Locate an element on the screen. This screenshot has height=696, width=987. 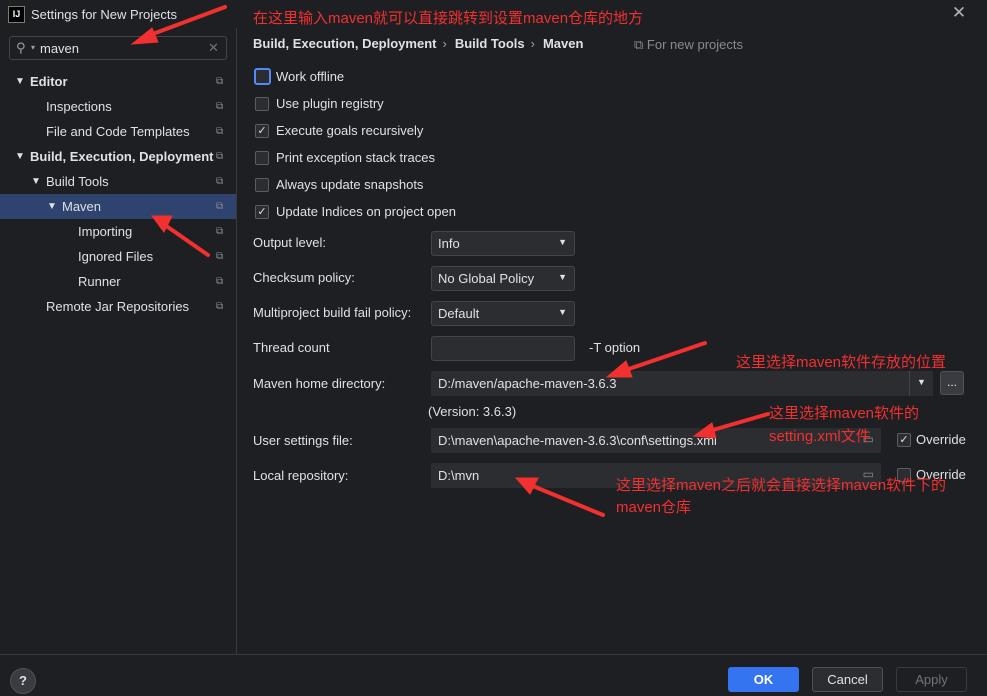
user-settings-label: User settings file: is located at coordinates (303, 440).